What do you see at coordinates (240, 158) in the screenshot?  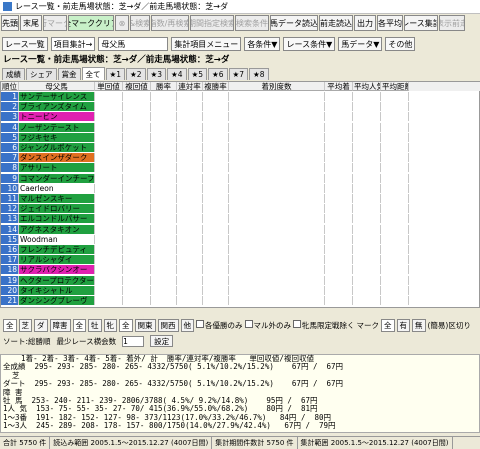 I see `table-row: 7 ダンスインザダーク` at bounding box center [240, 158].